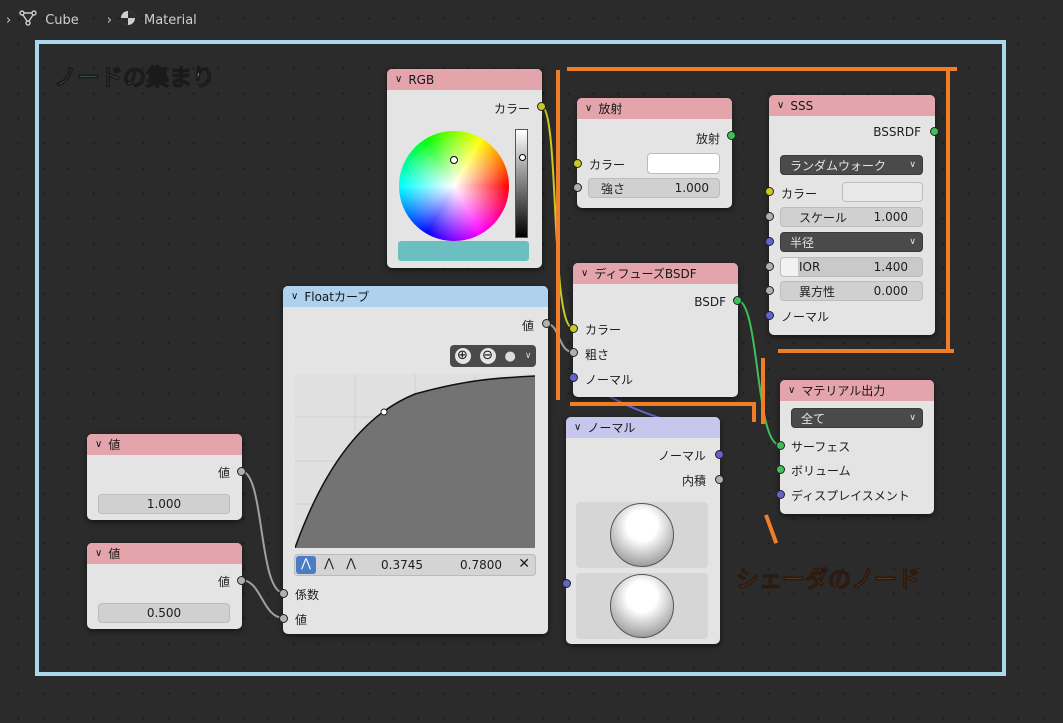 The height and width of the screenshot is (723, 1063). What do you see at coordinates (642, 606) in the screenshot?
I see `normal-sphere-input` at bounding box center [642, 606].